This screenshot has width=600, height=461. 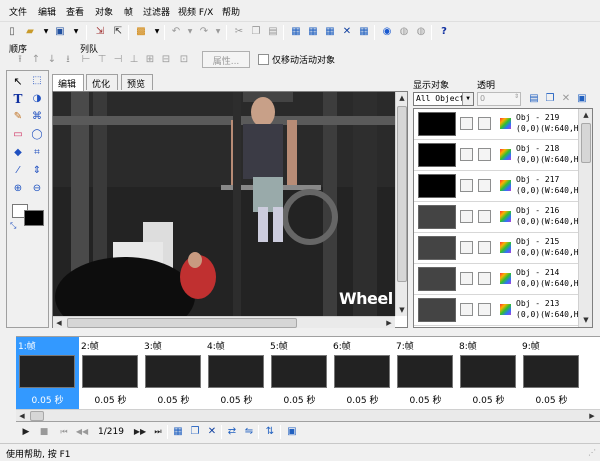 I want to click on editor-vertical-thumb, so click(x=402, y=194).